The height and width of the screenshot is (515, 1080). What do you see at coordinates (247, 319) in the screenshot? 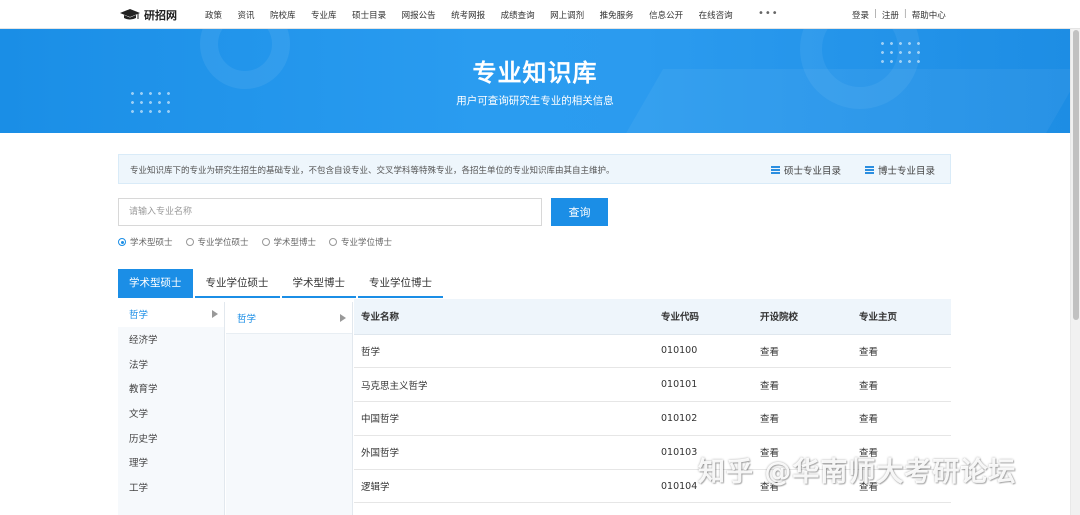
I see `subcategory-label: 哲学` at bounding box center [247, 319].